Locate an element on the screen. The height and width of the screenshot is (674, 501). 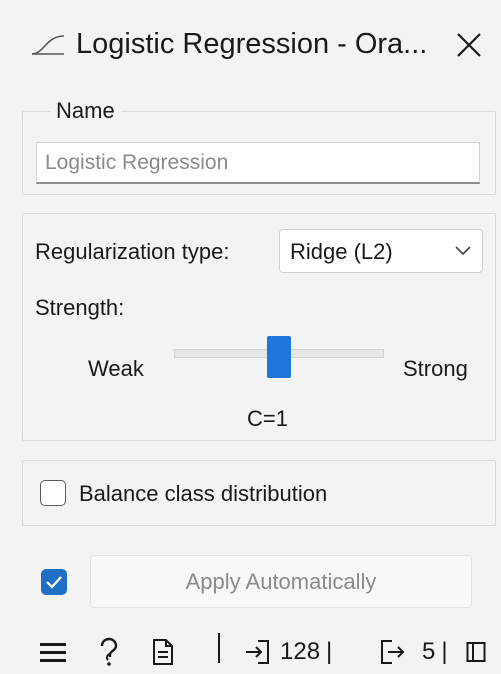
strength-slider-handle is located at coordinates (279, 357).